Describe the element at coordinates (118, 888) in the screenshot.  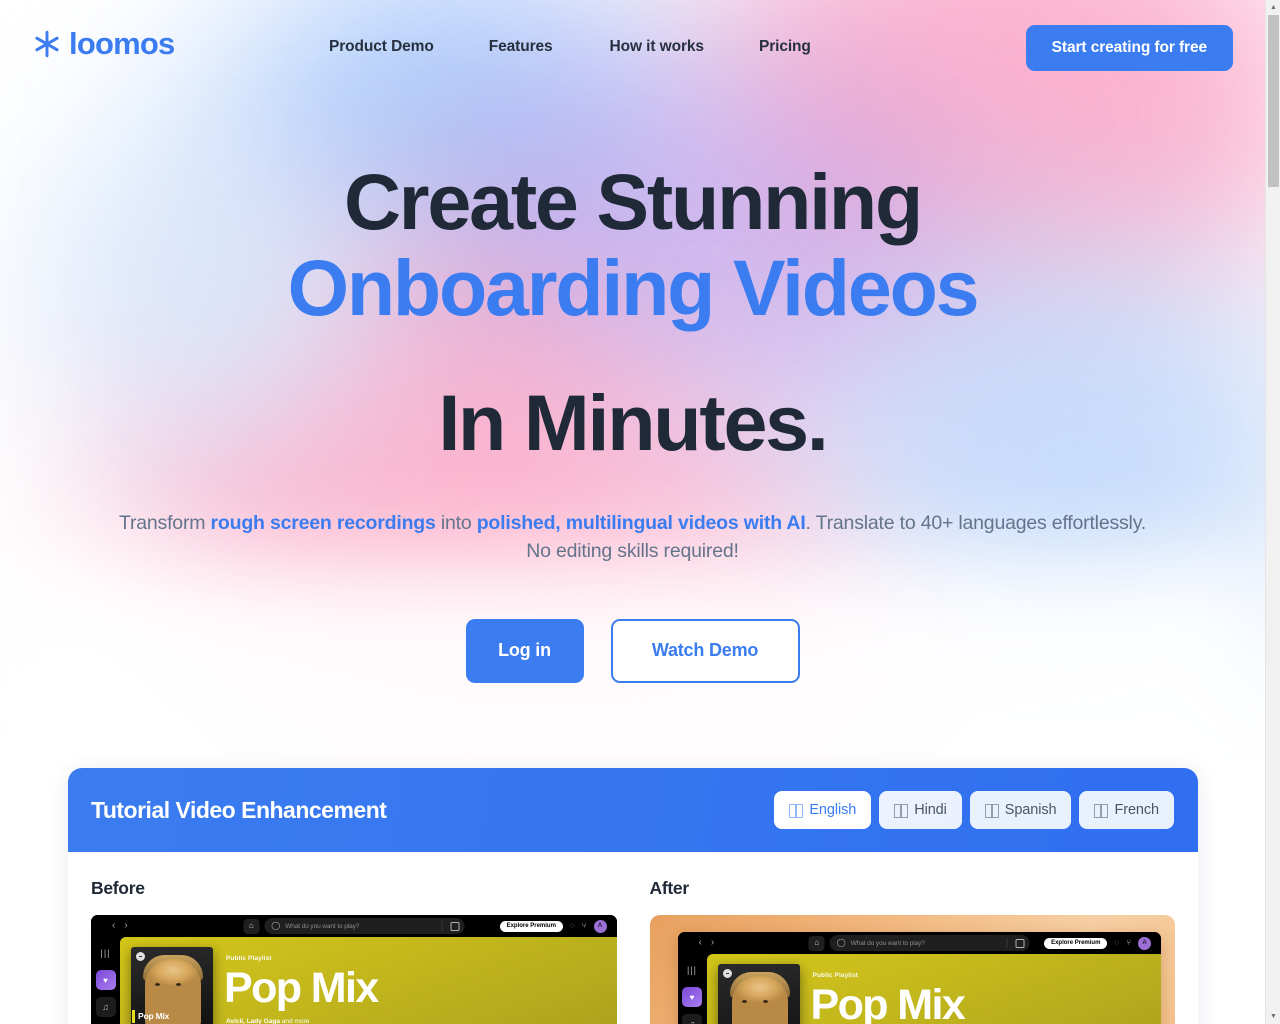
I see `before-label: Before` at that location.